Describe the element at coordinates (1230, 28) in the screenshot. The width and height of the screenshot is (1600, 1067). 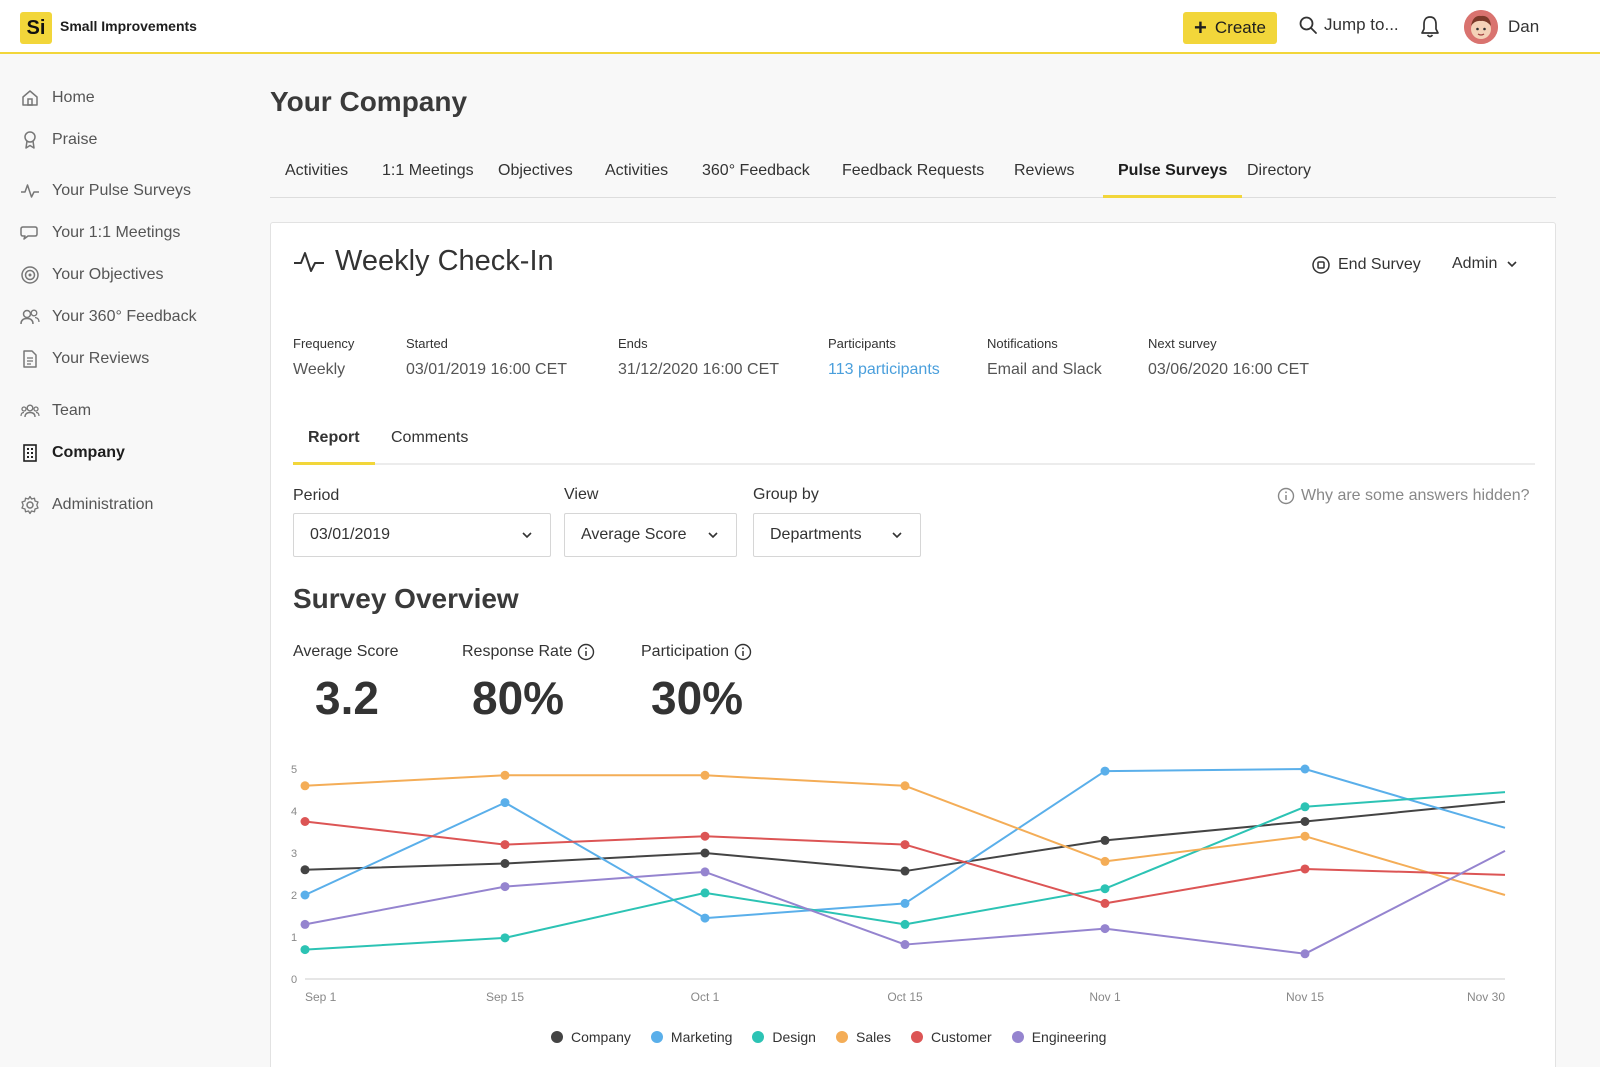
I see `create-button: + Create` at that location.